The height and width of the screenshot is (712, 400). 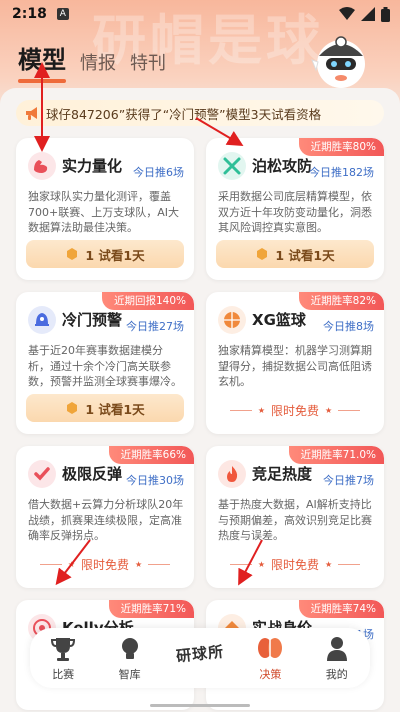 I want to click on tab-intel: 情报, so click(x=98, y=62).